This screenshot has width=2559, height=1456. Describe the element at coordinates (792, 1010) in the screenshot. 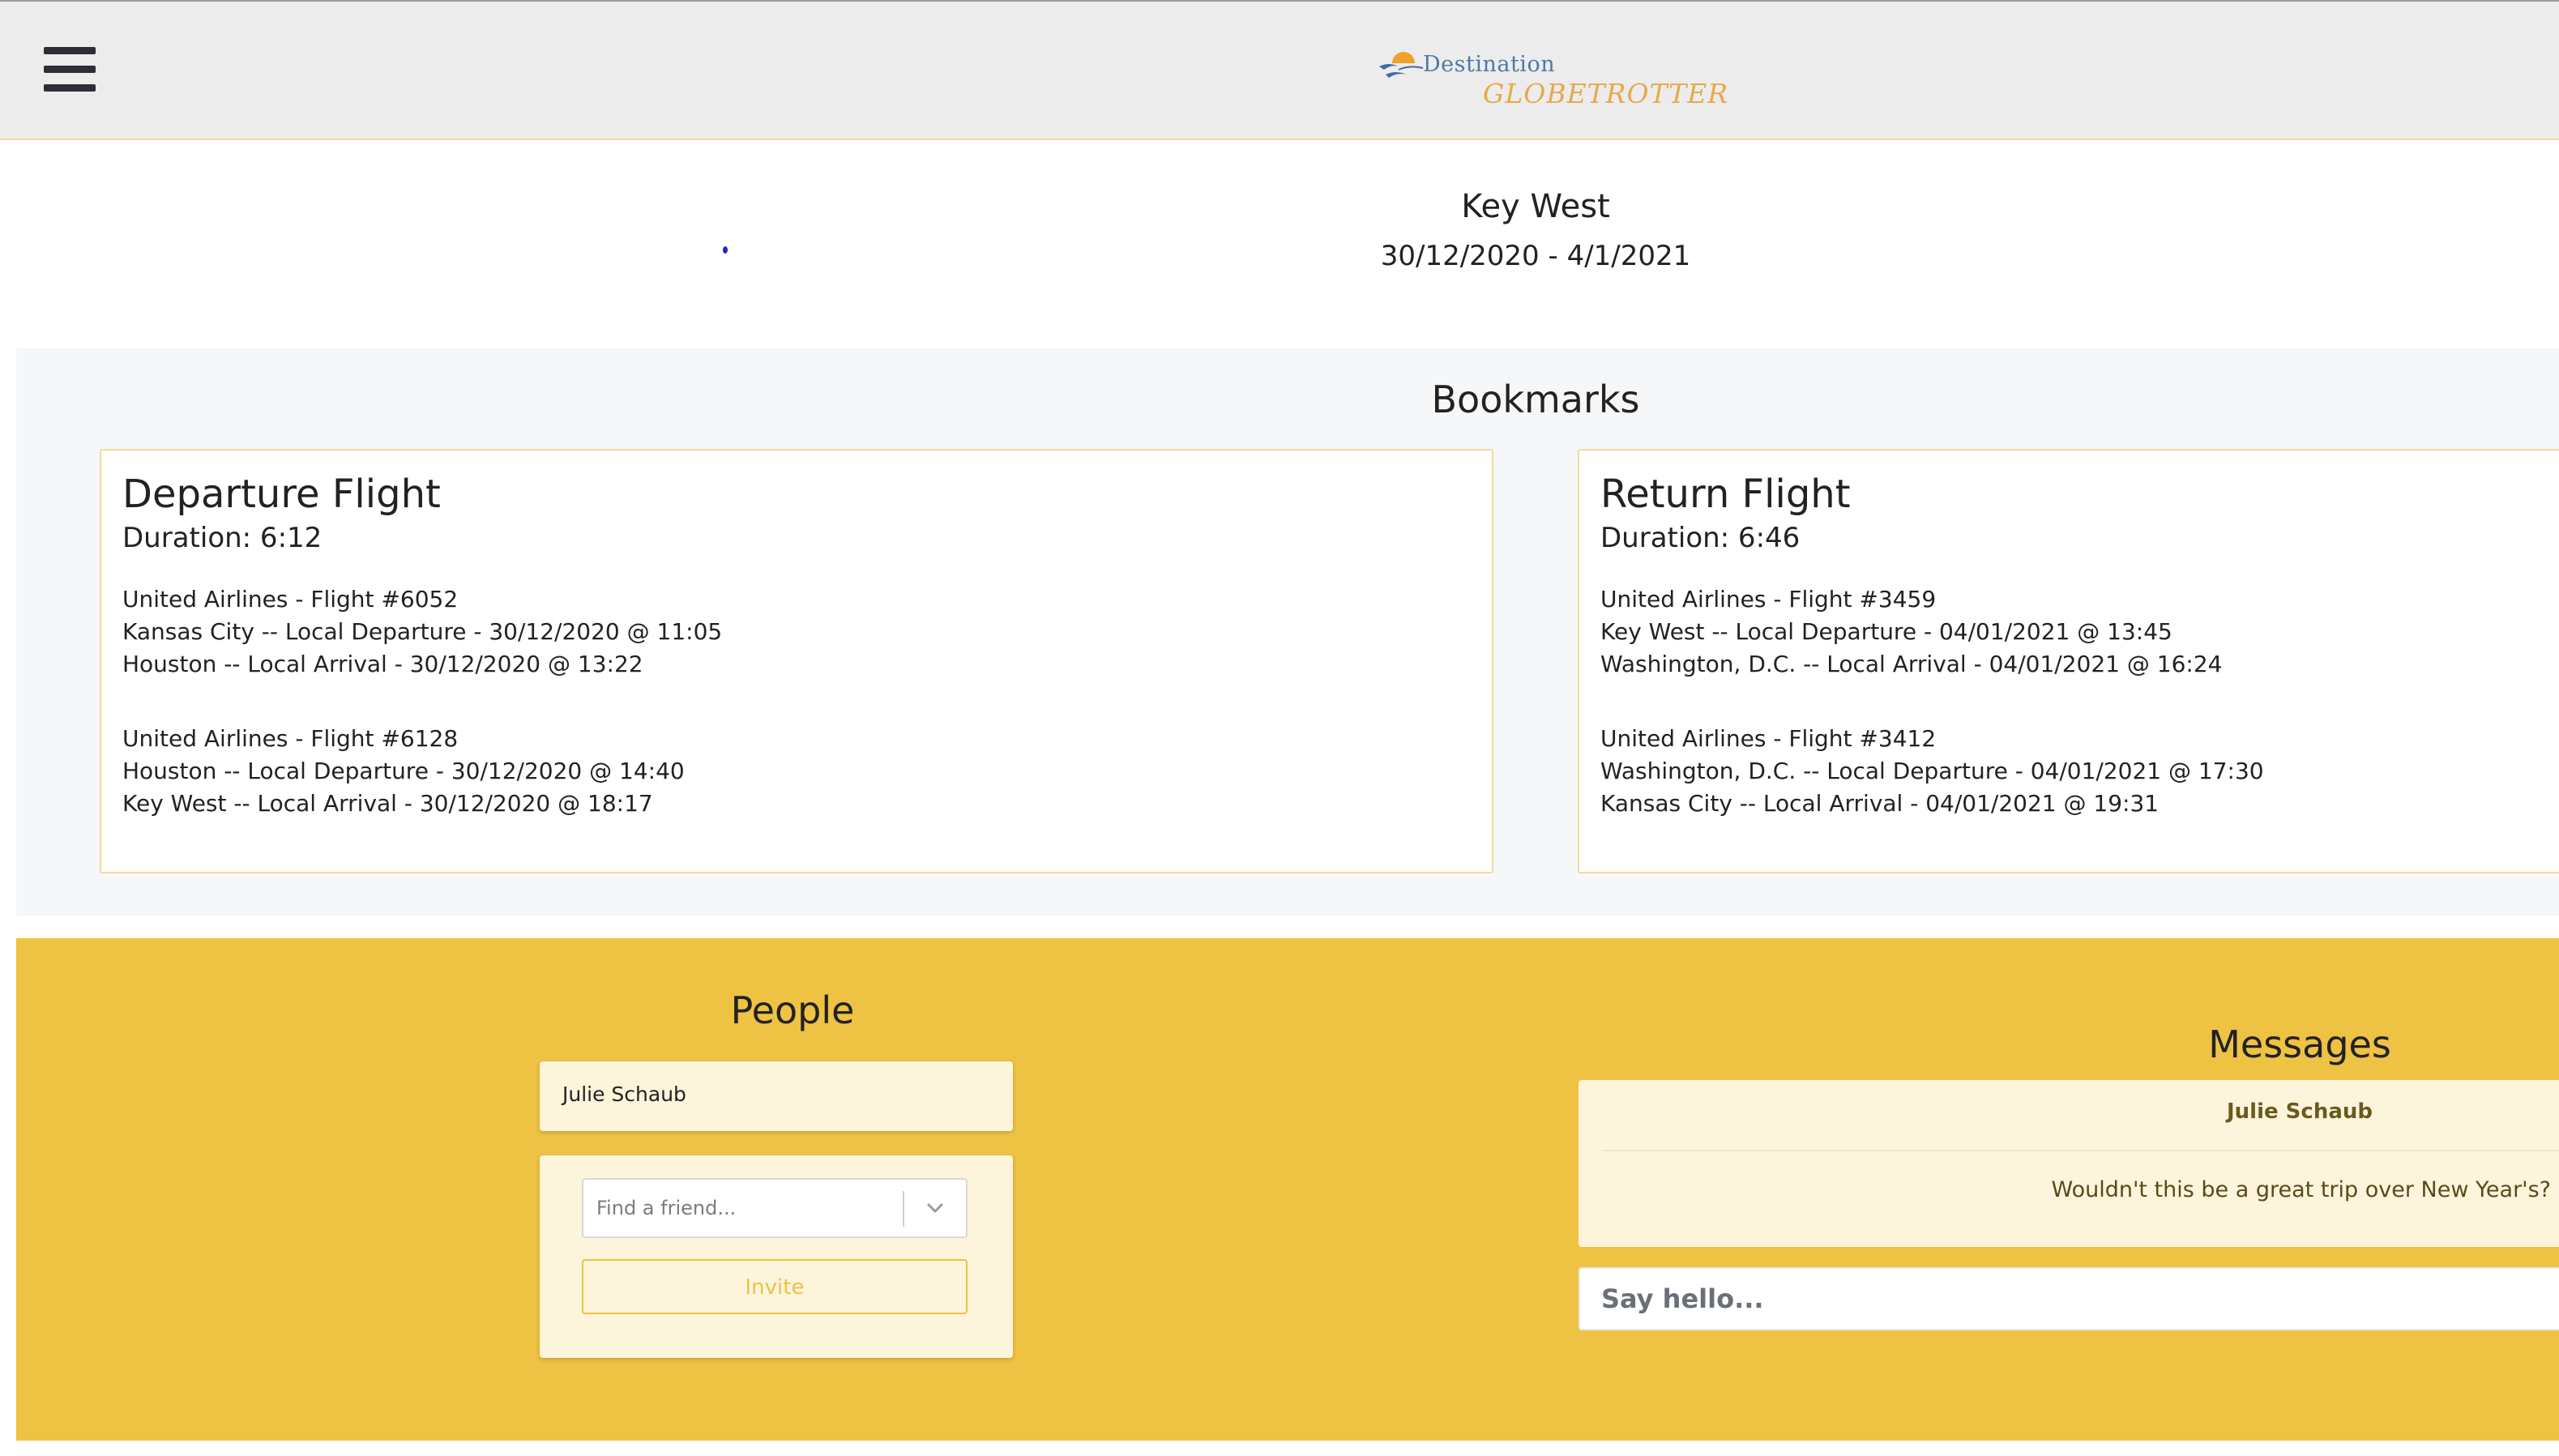

I see `people-title: People` at that location.